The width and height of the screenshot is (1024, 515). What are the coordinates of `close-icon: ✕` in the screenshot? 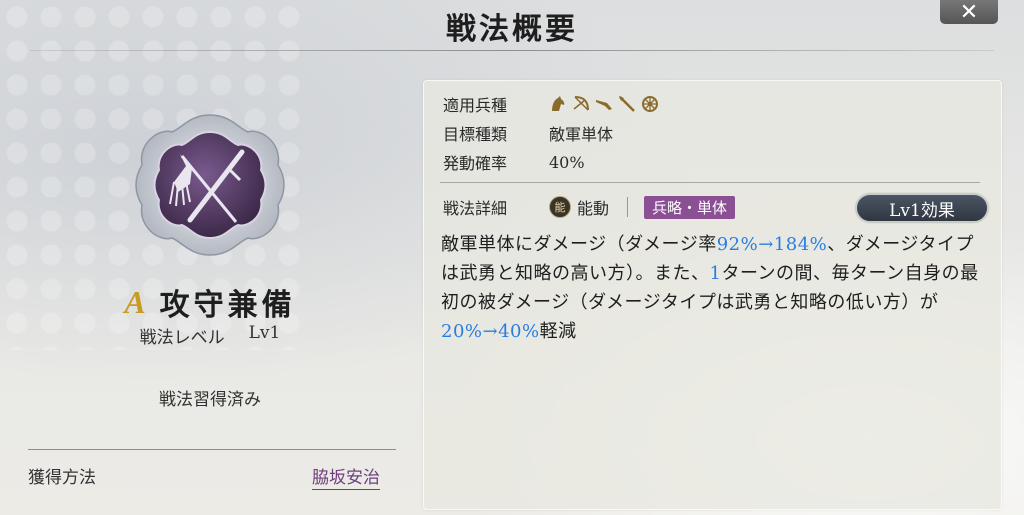 It's located at (969, 12).